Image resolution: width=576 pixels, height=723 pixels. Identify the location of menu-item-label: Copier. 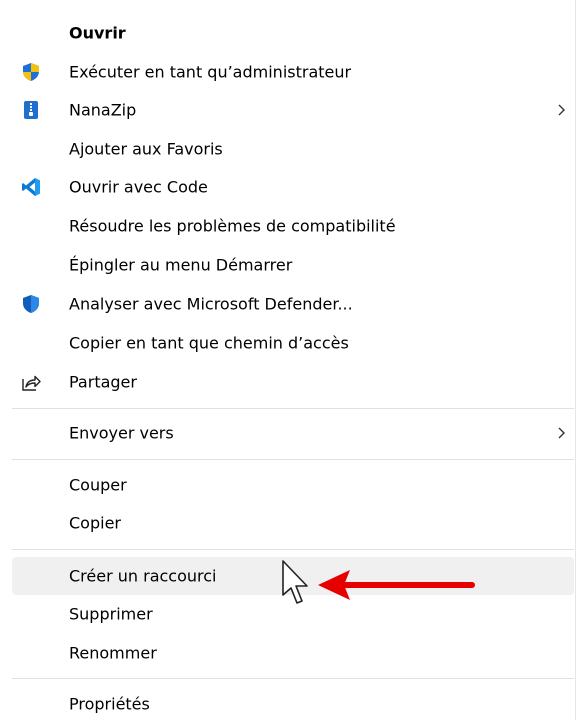
(95, 523).